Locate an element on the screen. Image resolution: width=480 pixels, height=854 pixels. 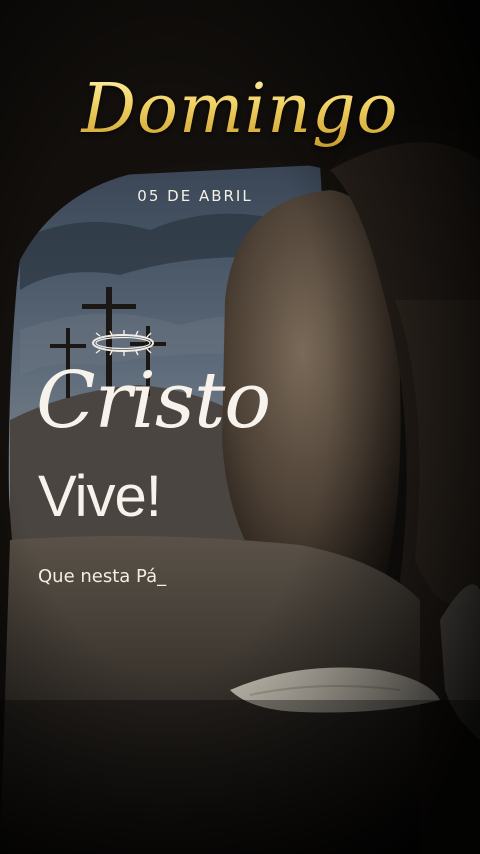
headline-vive: Vive! is located at coordinates (100, 496).